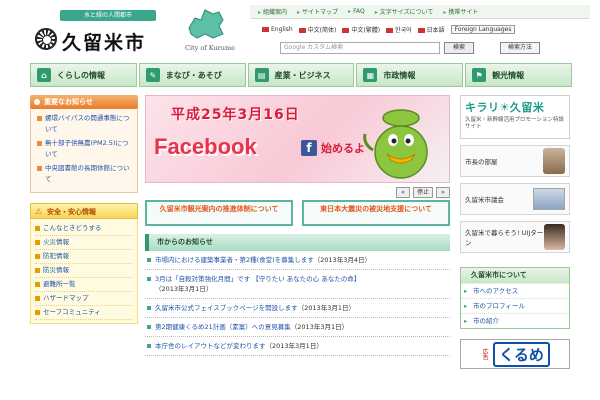 Image resolution: width=600 pixels, height=400 pixels. I want to click on list-item: 螺環バイパスの開通事態について, so click(85, 124).